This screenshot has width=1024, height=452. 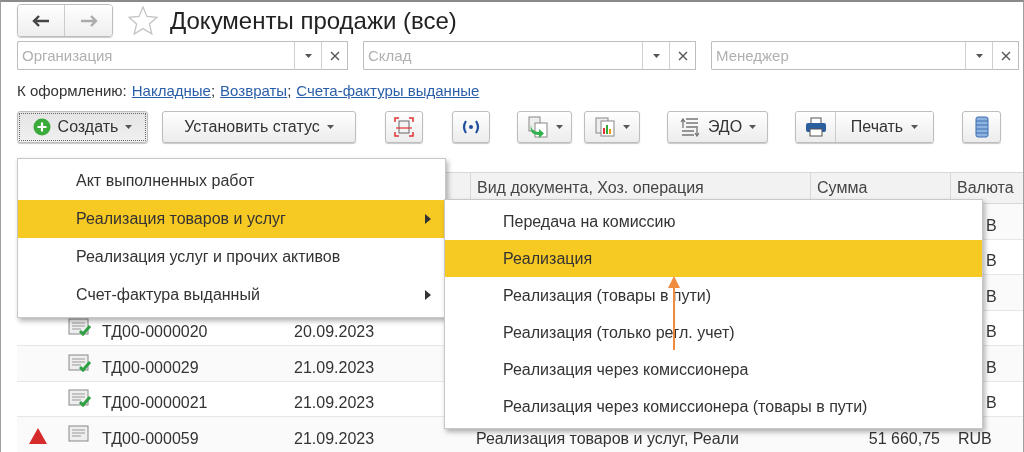 I want to click on back-arrow-icon, so click(x=41, y=20).